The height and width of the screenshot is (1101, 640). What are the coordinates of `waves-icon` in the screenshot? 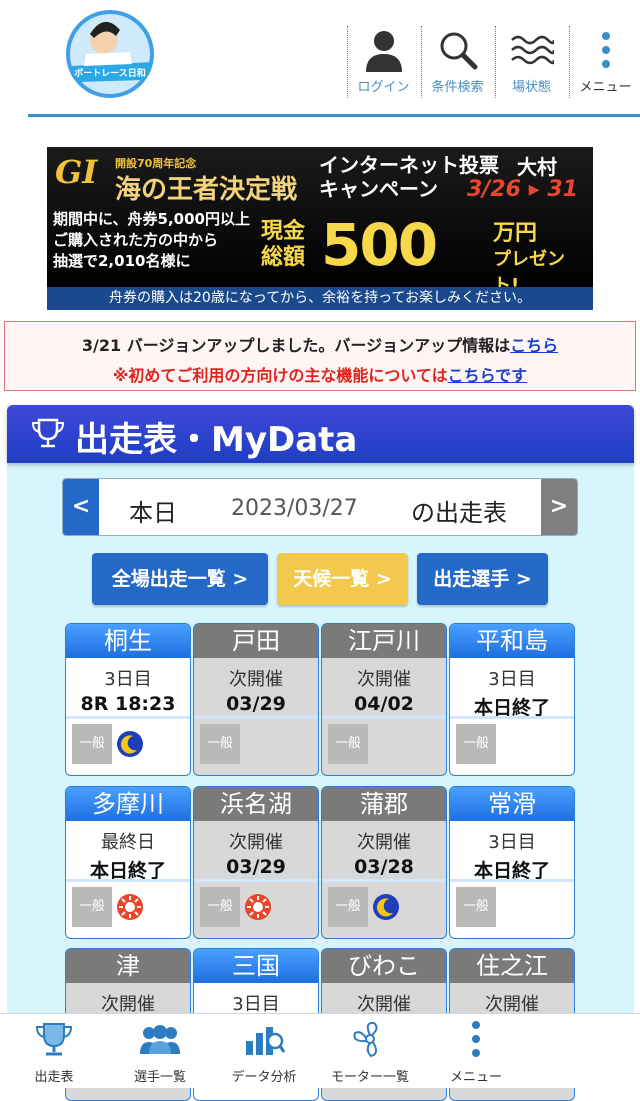 It's located at (531, 50).